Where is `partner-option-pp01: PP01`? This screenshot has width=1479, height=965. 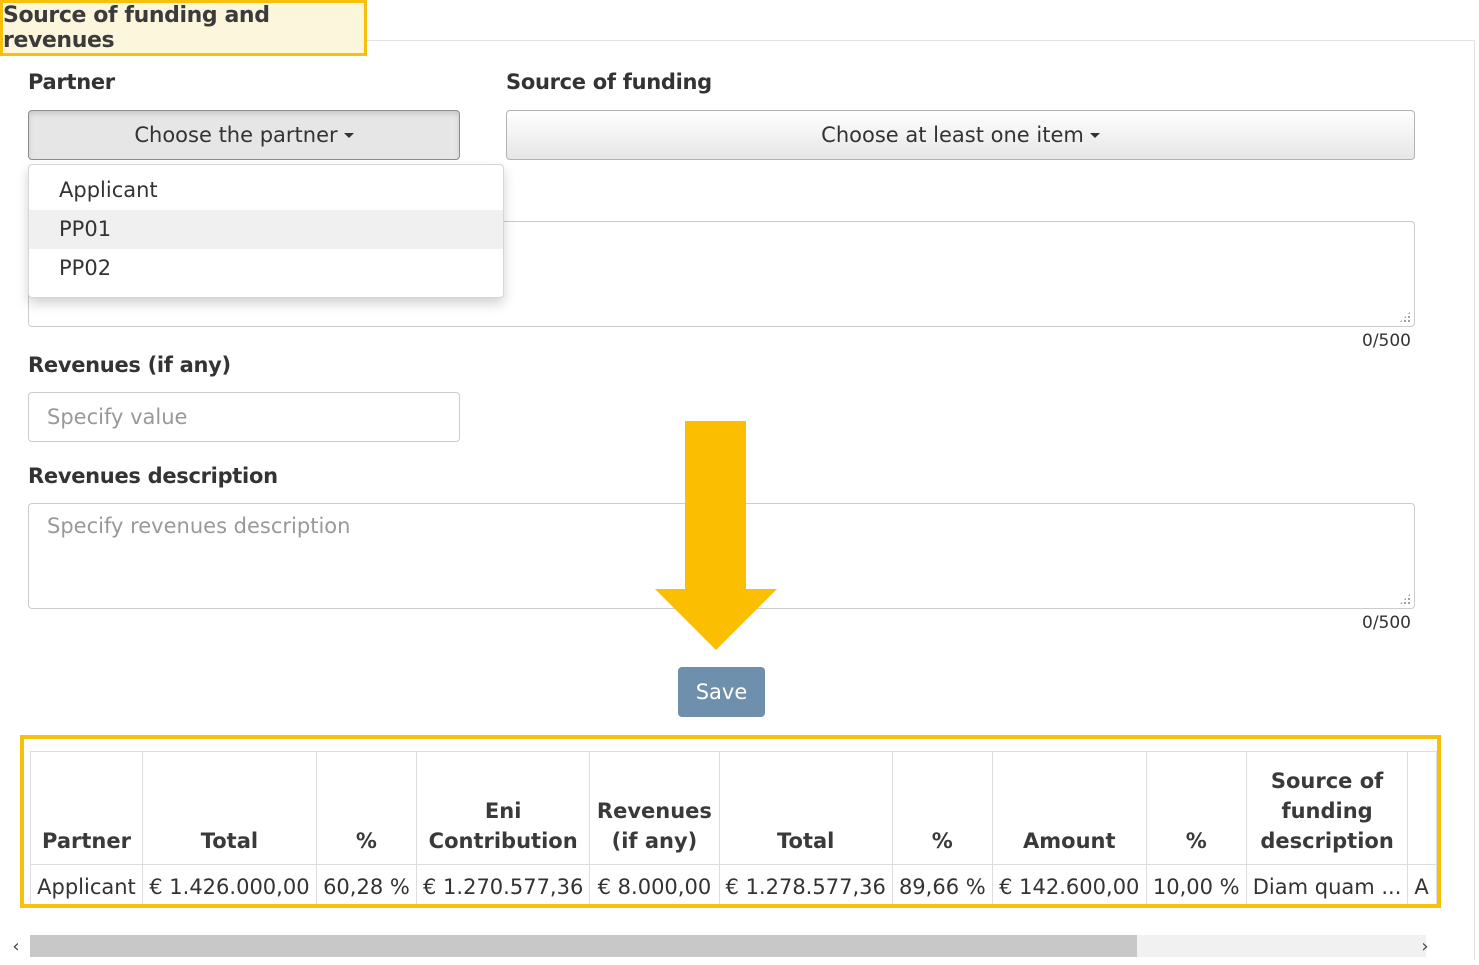 partner-option-pp01: PP01 is located at coordinates (266, 229).